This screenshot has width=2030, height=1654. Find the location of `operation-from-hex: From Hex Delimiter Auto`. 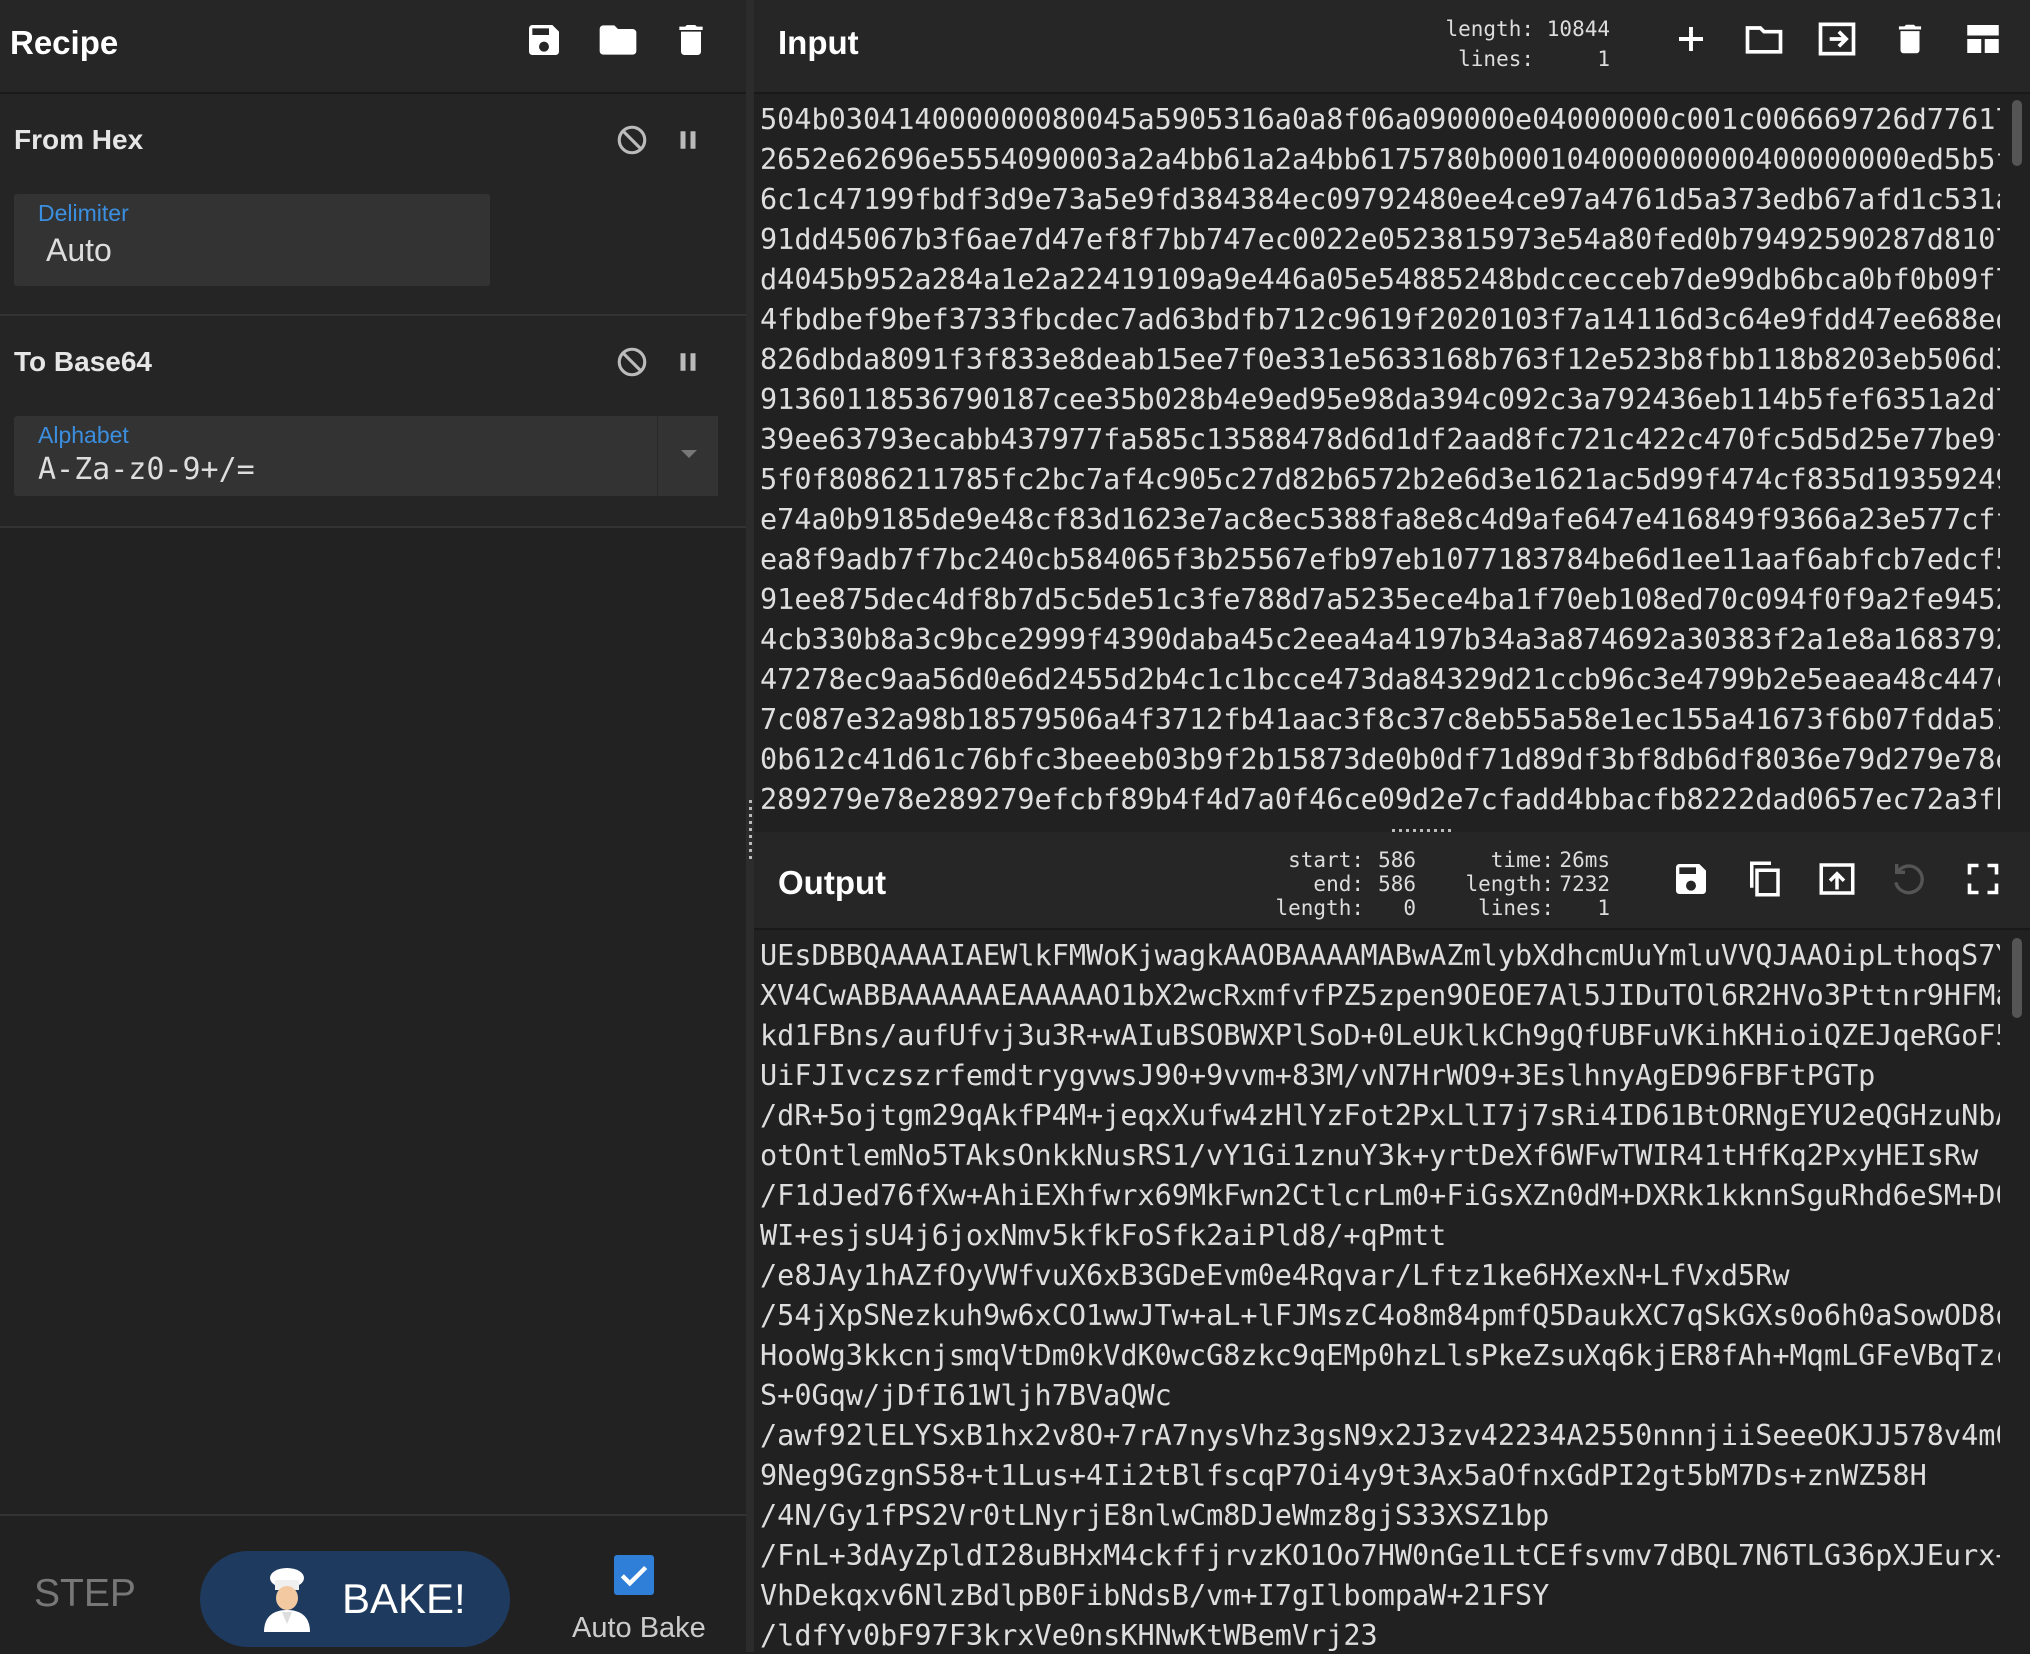

operation-from-hex: From Hex Delimiter Auto is located at coordinates (373, 205).